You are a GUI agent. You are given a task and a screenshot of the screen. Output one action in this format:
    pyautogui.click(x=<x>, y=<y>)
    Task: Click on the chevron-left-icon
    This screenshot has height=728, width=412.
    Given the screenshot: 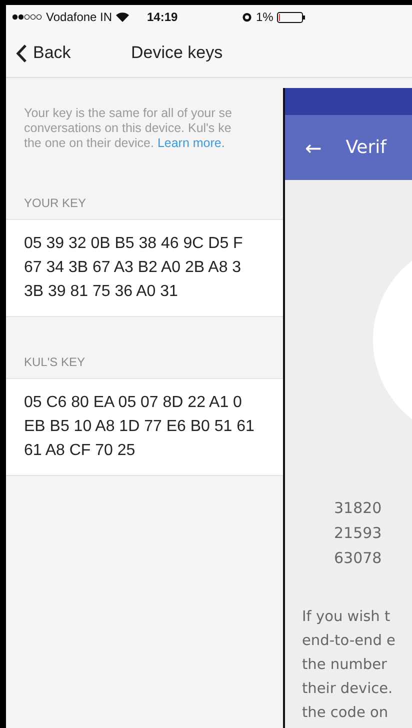 What is the action you would take?
    pyautogui.click(x=21, y=53)
    